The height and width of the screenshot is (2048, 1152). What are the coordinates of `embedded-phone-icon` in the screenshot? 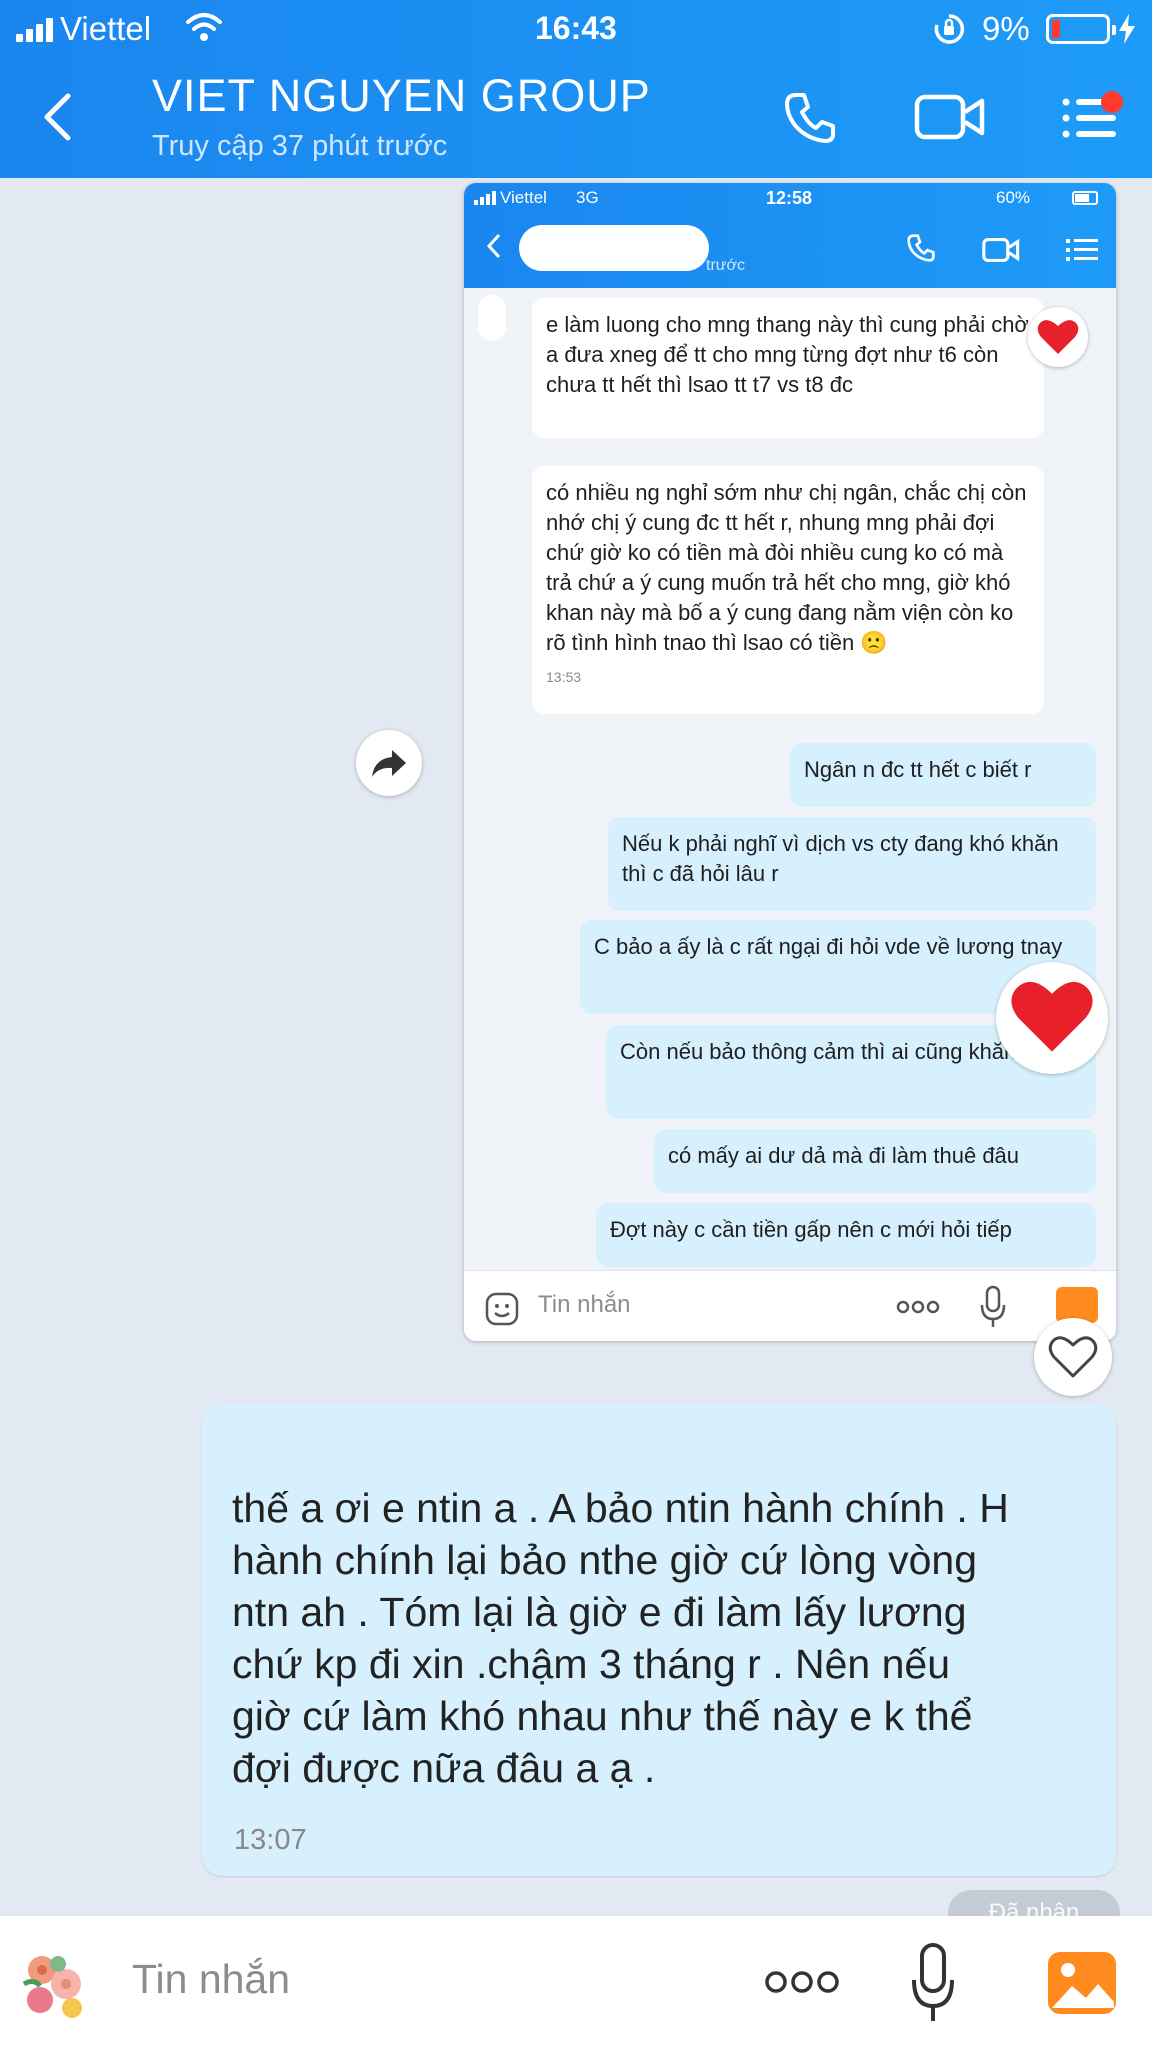 It's located at (921, 248).